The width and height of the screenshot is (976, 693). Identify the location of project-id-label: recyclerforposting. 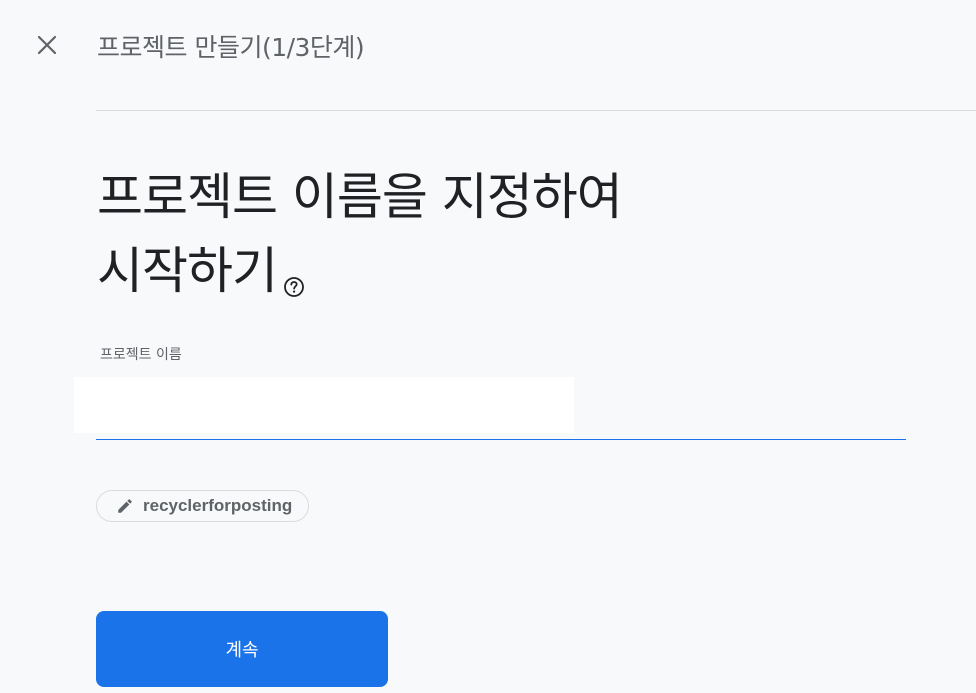
(218, 505).